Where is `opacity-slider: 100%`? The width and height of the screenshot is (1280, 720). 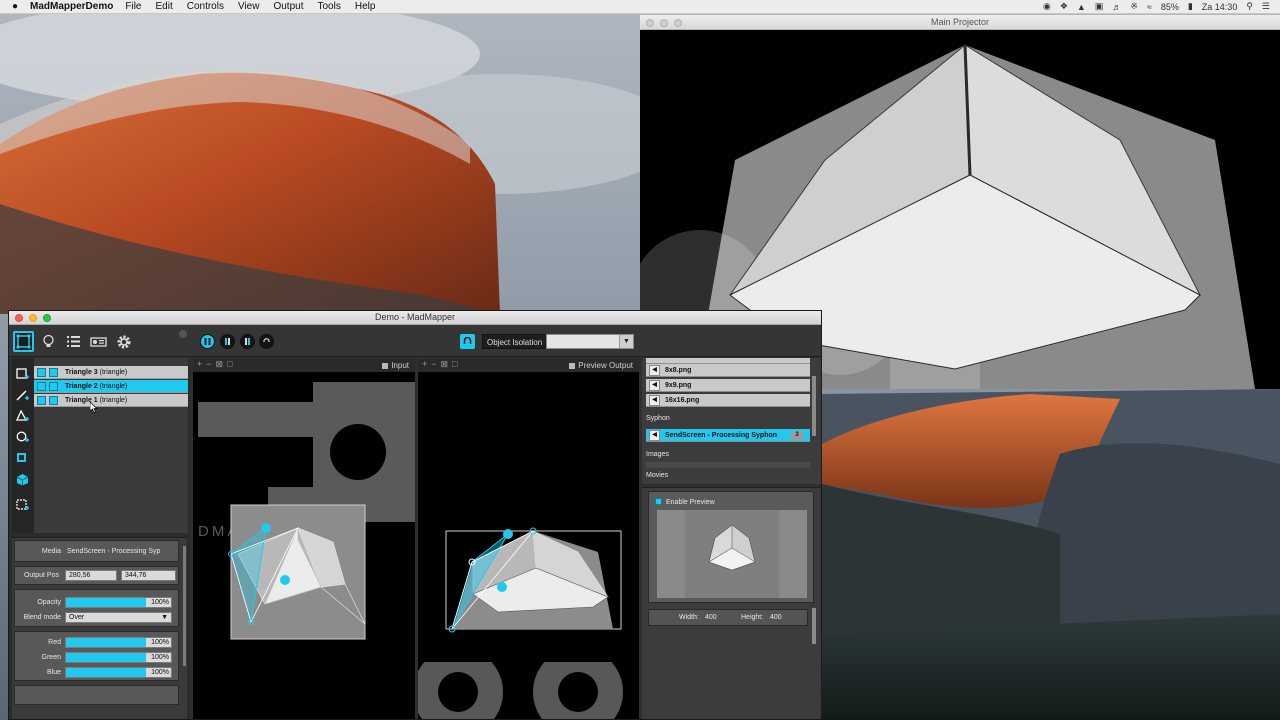
opacity-slider: 100% is located at coordinates (118, 602).